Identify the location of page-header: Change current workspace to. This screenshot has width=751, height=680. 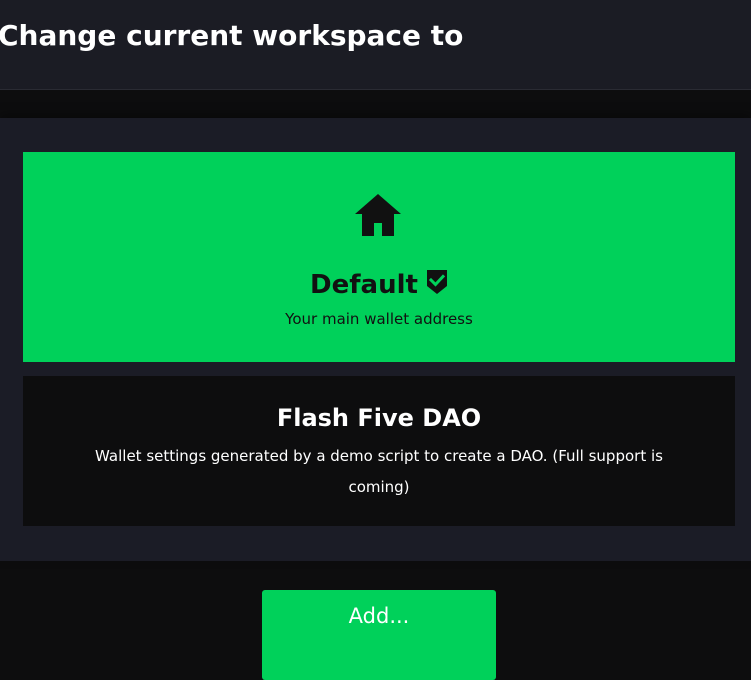
(375, 45).